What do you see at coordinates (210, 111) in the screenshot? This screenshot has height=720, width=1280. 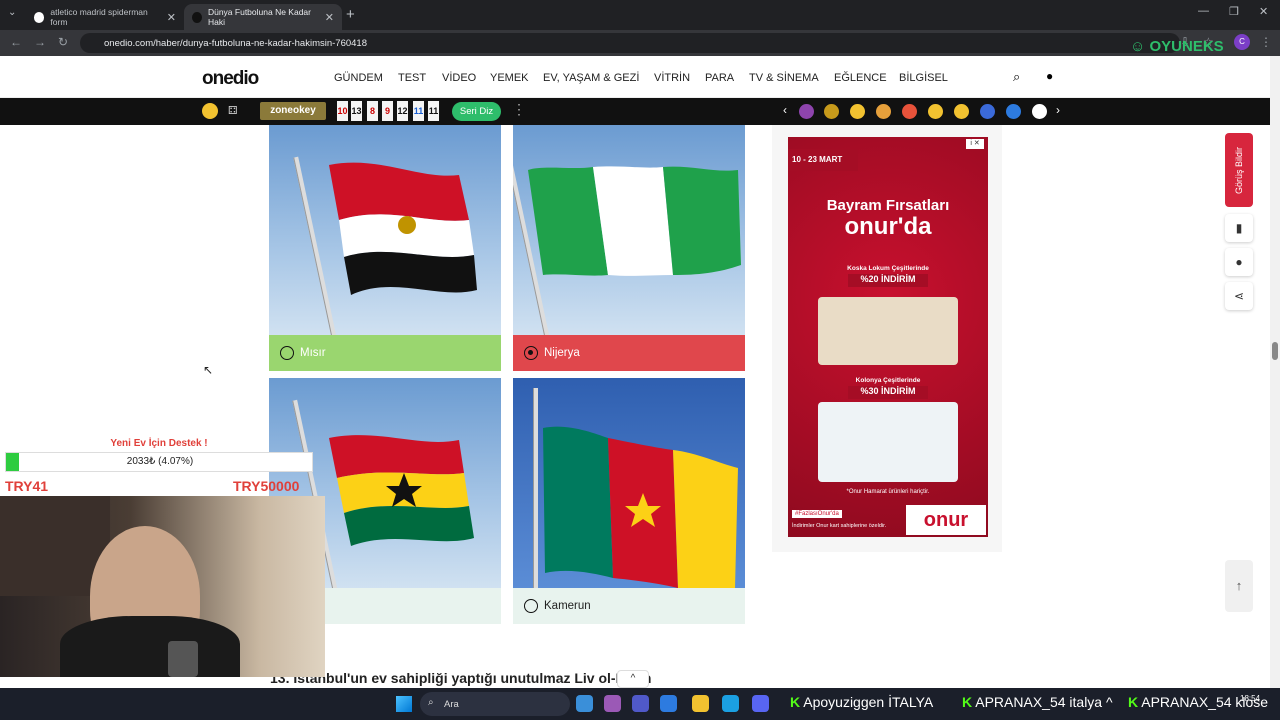 I see `game-icon` at bounding box center [210, 111].